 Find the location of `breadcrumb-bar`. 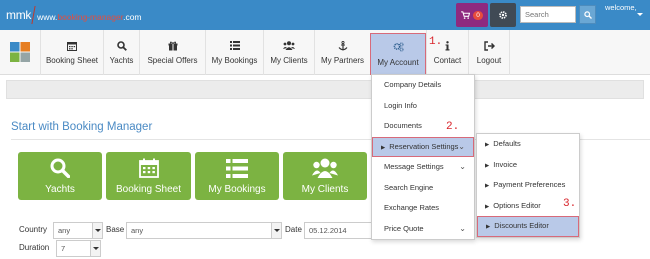

breadcrumb-bar is located at coordinates (325, 89).